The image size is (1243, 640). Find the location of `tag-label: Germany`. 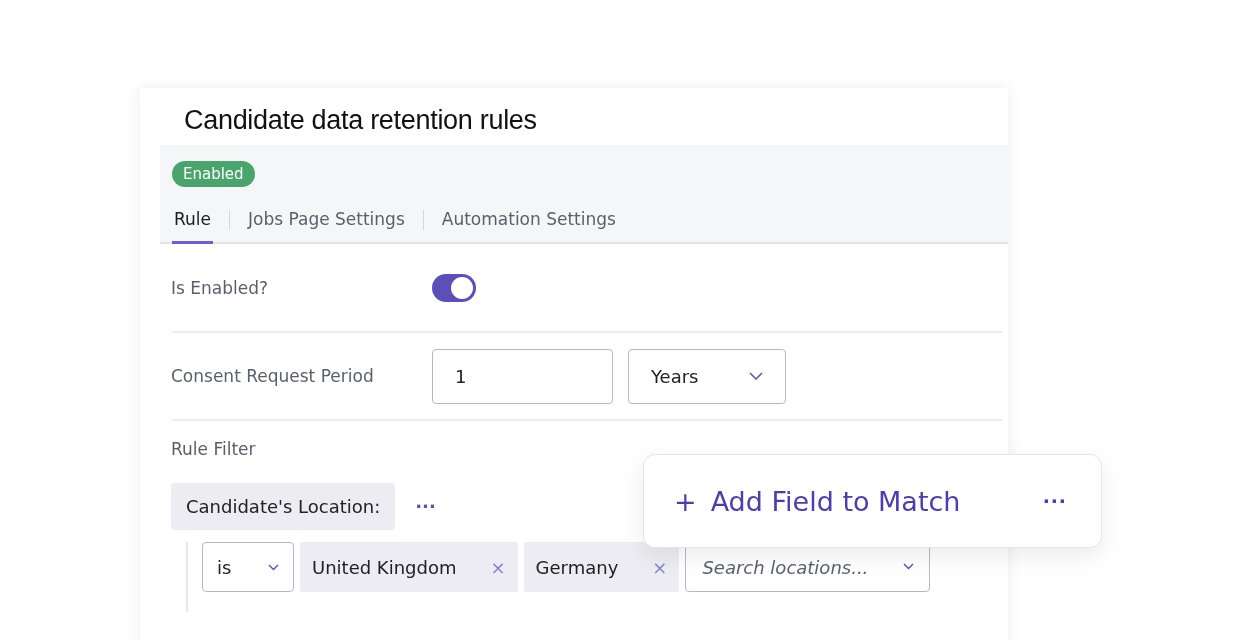

tag-label: Germany is located at coordinates (577, 567).